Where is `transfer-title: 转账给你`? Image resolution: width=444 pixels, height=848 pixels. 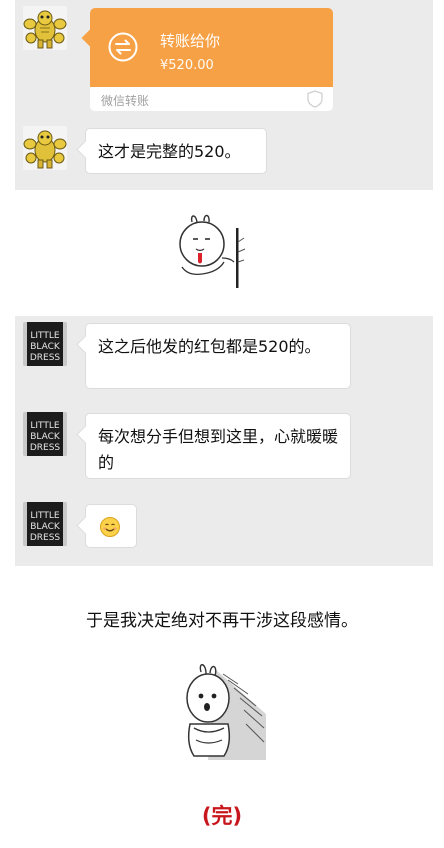 transfer-title: 转账给你 is located at coordinates (190, 41).